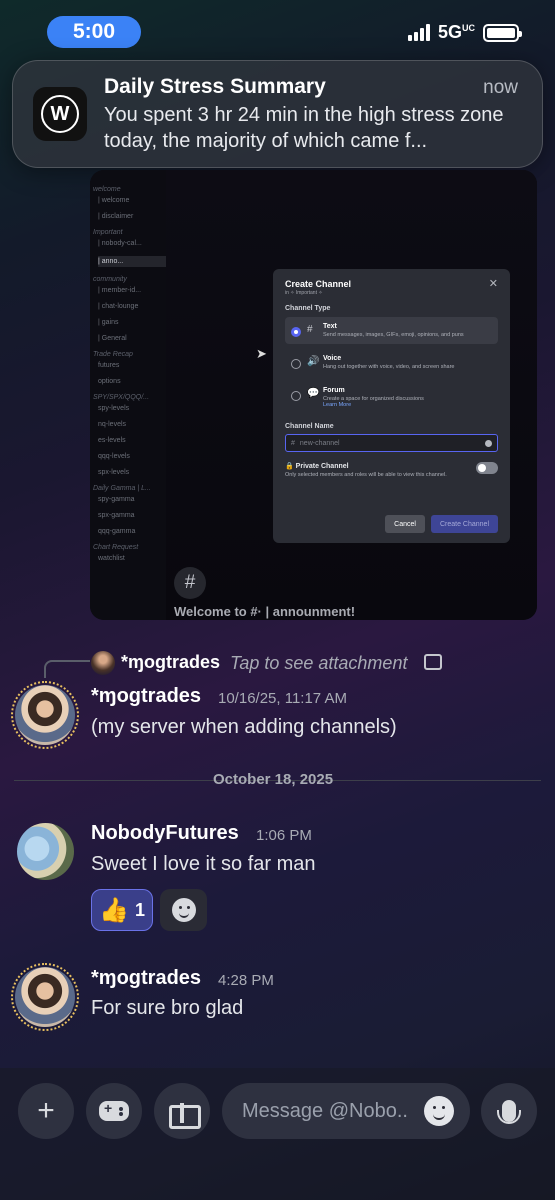  What do you see at coordinates (165, 833) in the screenshot?
I see `message-username: NobodyFutures` at bounding box center [165, 833].